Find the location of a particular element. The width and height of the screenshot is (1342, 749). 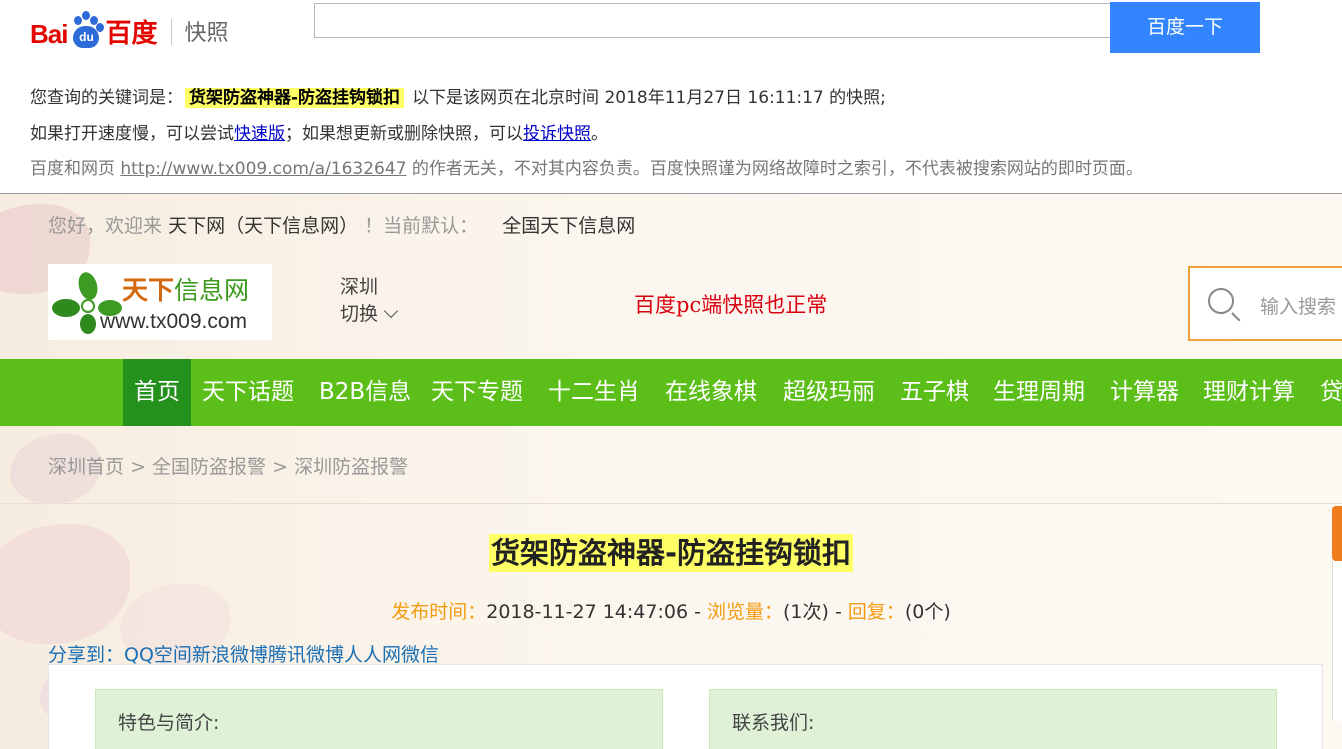

contact-panel: 联系我们: is located at coordinates (993, 719).